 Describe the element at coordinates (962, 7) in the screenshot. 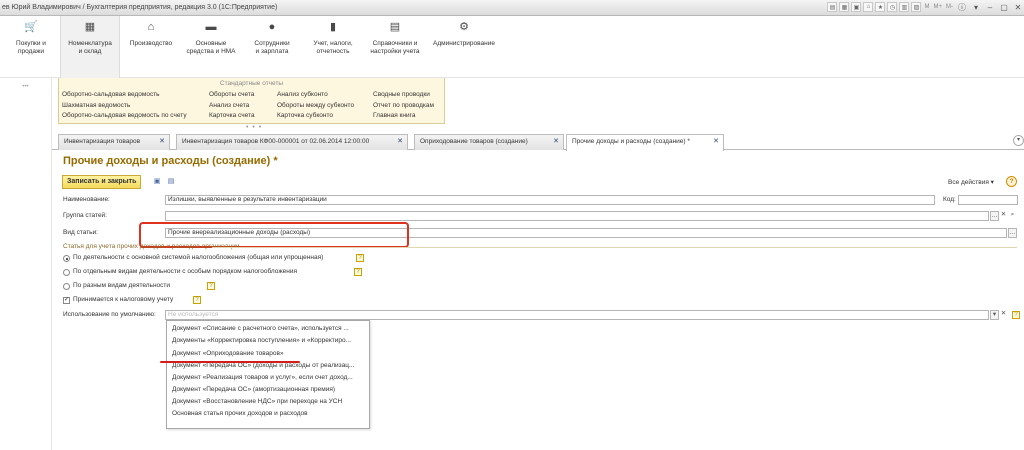

I see `info-icon: ⓘ` at that location.